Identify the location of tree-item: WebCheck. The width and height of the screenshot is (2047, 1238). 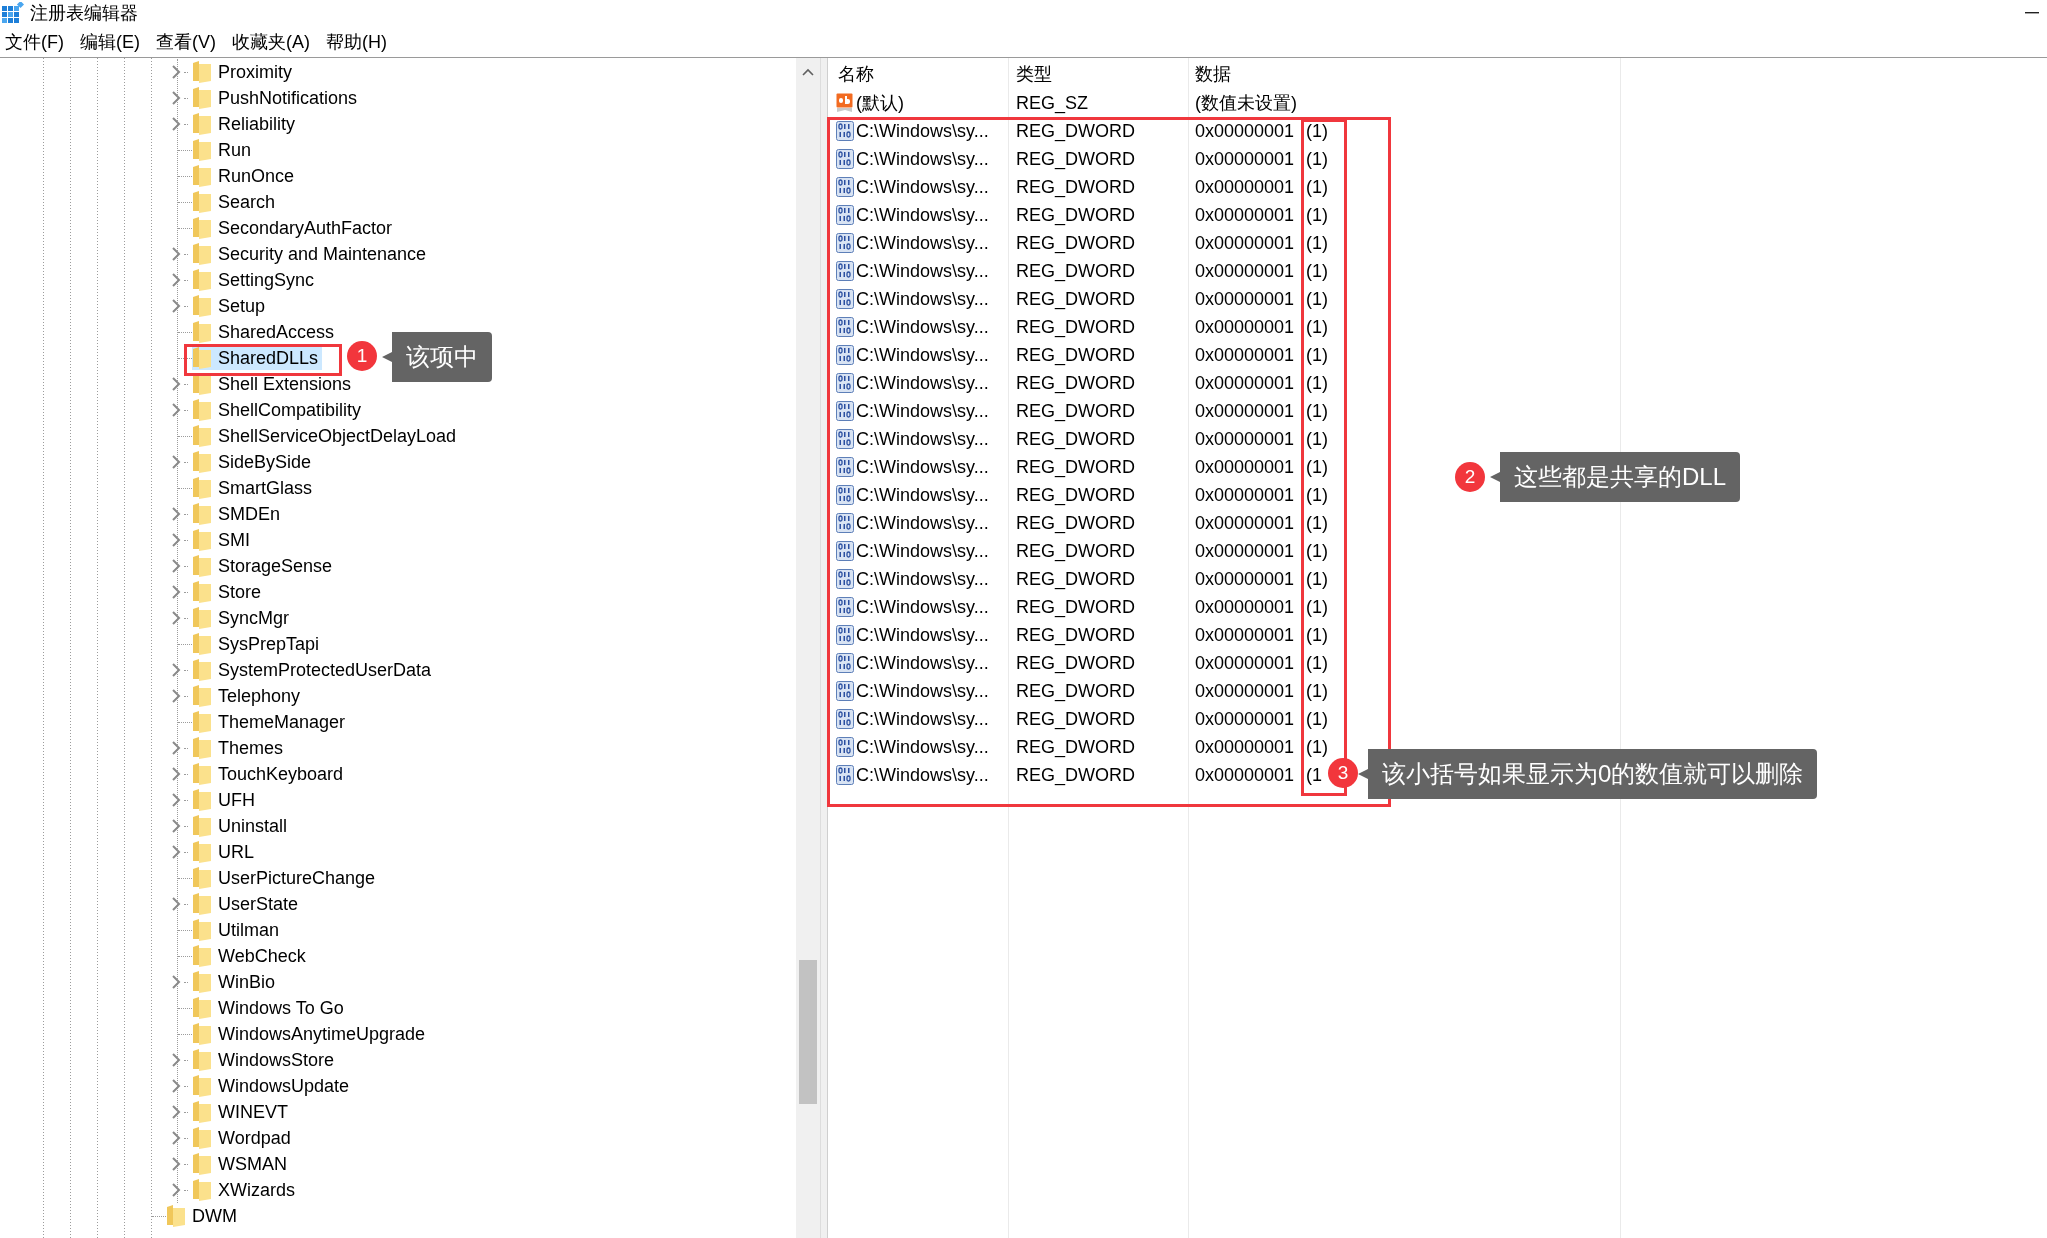
(251, 956).